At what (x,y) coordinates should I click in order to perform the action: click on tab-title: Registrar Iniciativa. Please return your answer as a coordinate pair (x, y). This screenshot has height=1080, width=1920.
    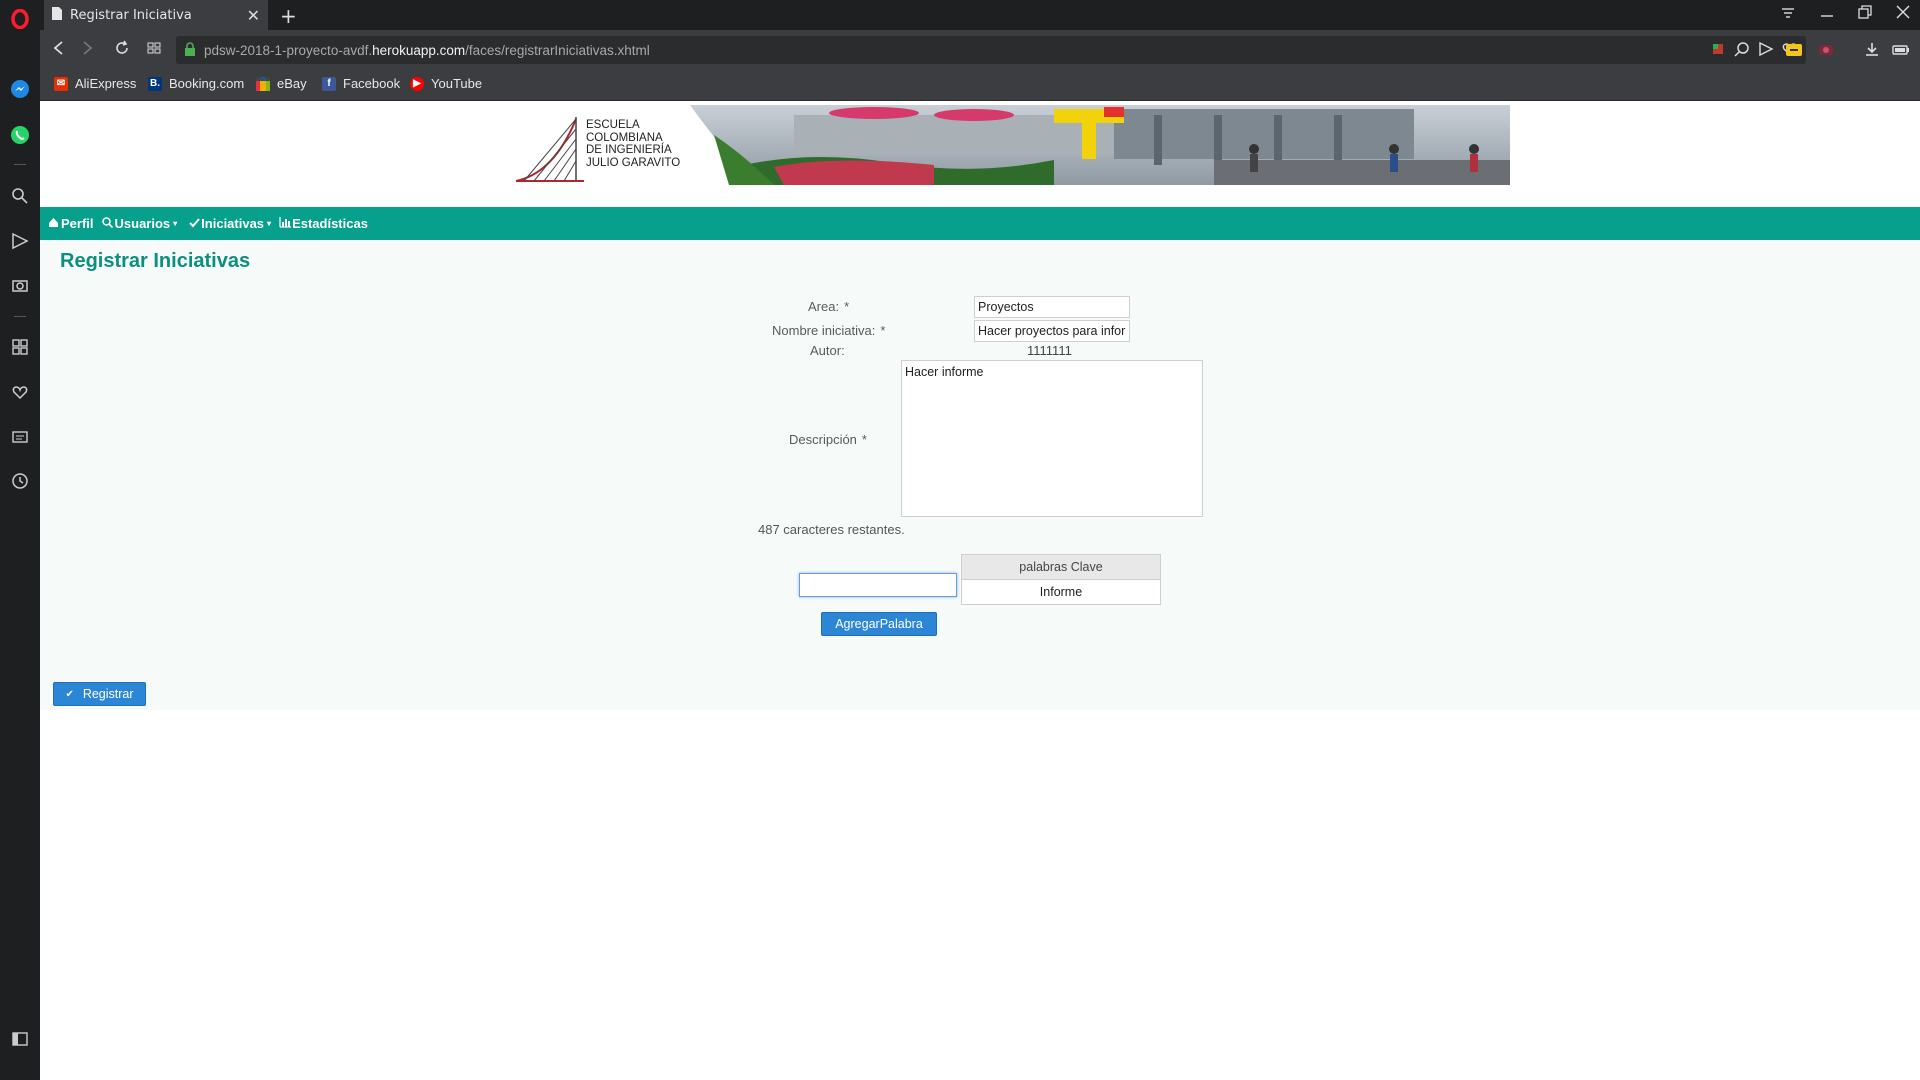
    Looking at the image, I should click on (131, 15).